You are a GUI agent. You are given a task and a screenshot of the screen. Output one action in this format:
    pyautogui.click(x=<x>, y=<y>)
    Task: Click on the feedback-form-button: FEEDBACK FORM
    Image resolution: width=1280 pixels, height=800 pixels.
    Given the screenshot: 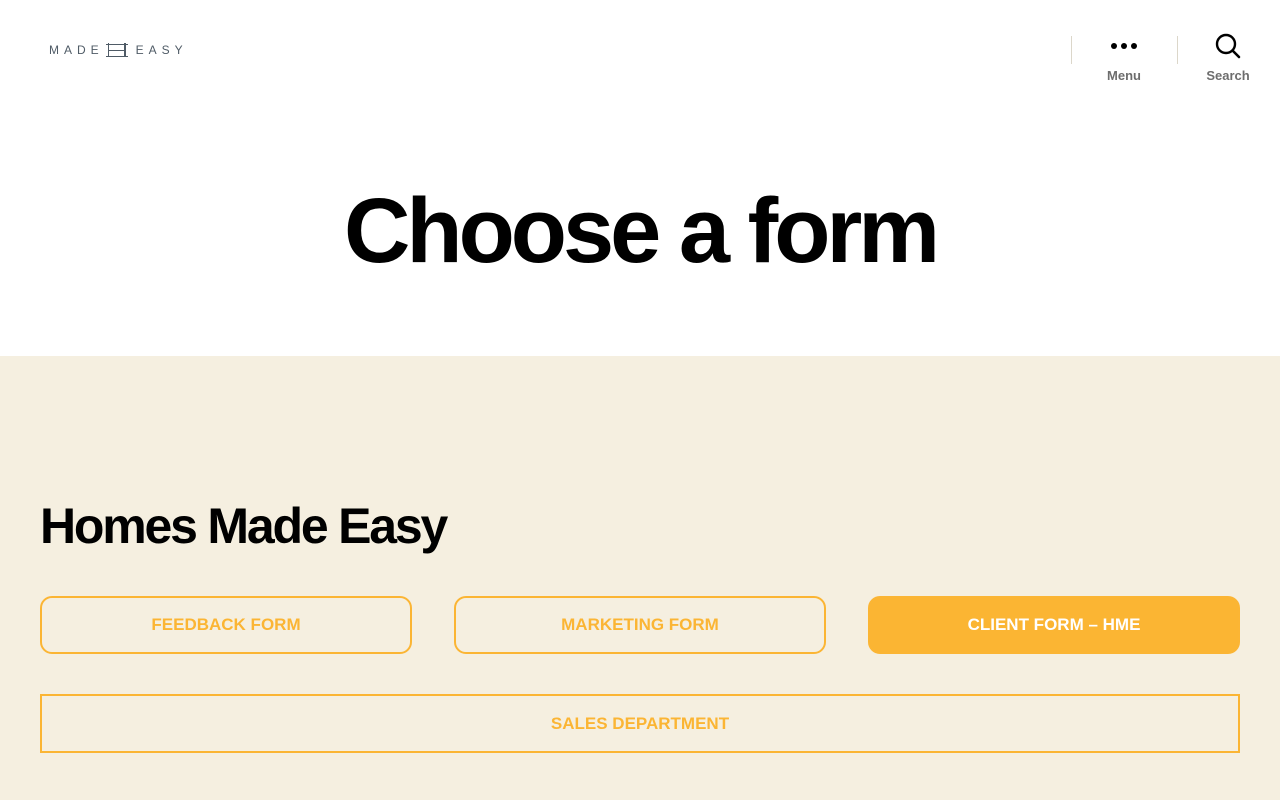 What is the action you would take?
    pyautogui.click(x=226, y=625)
    